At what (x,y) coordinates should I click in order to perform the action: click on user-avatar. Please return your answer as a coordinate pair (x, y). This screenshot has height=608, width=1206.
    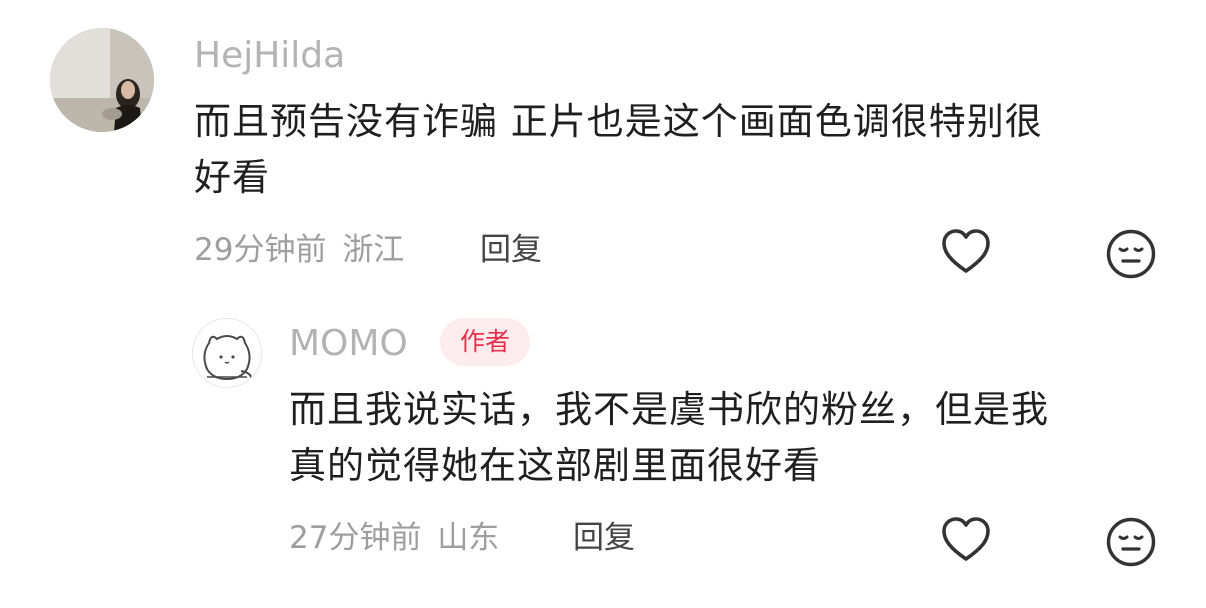
    Looking at the image, I should click on (102, 80).